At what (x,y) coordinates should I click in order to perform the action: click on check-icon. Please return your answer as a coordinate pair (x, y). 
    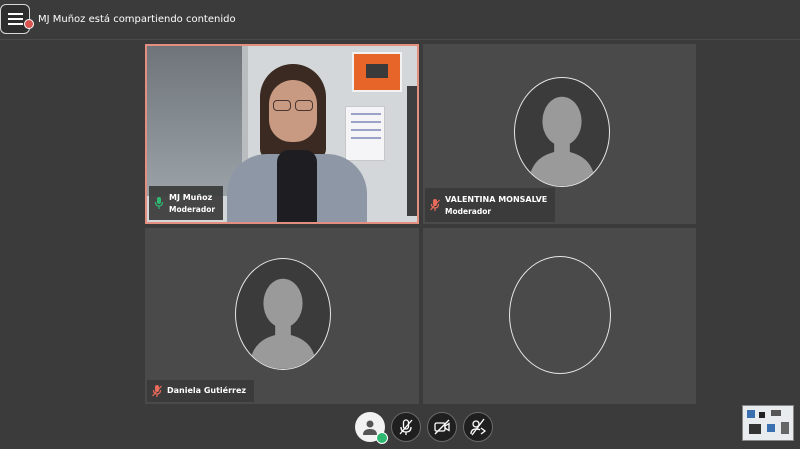
    Looking at the image, I should click on (382, 438).